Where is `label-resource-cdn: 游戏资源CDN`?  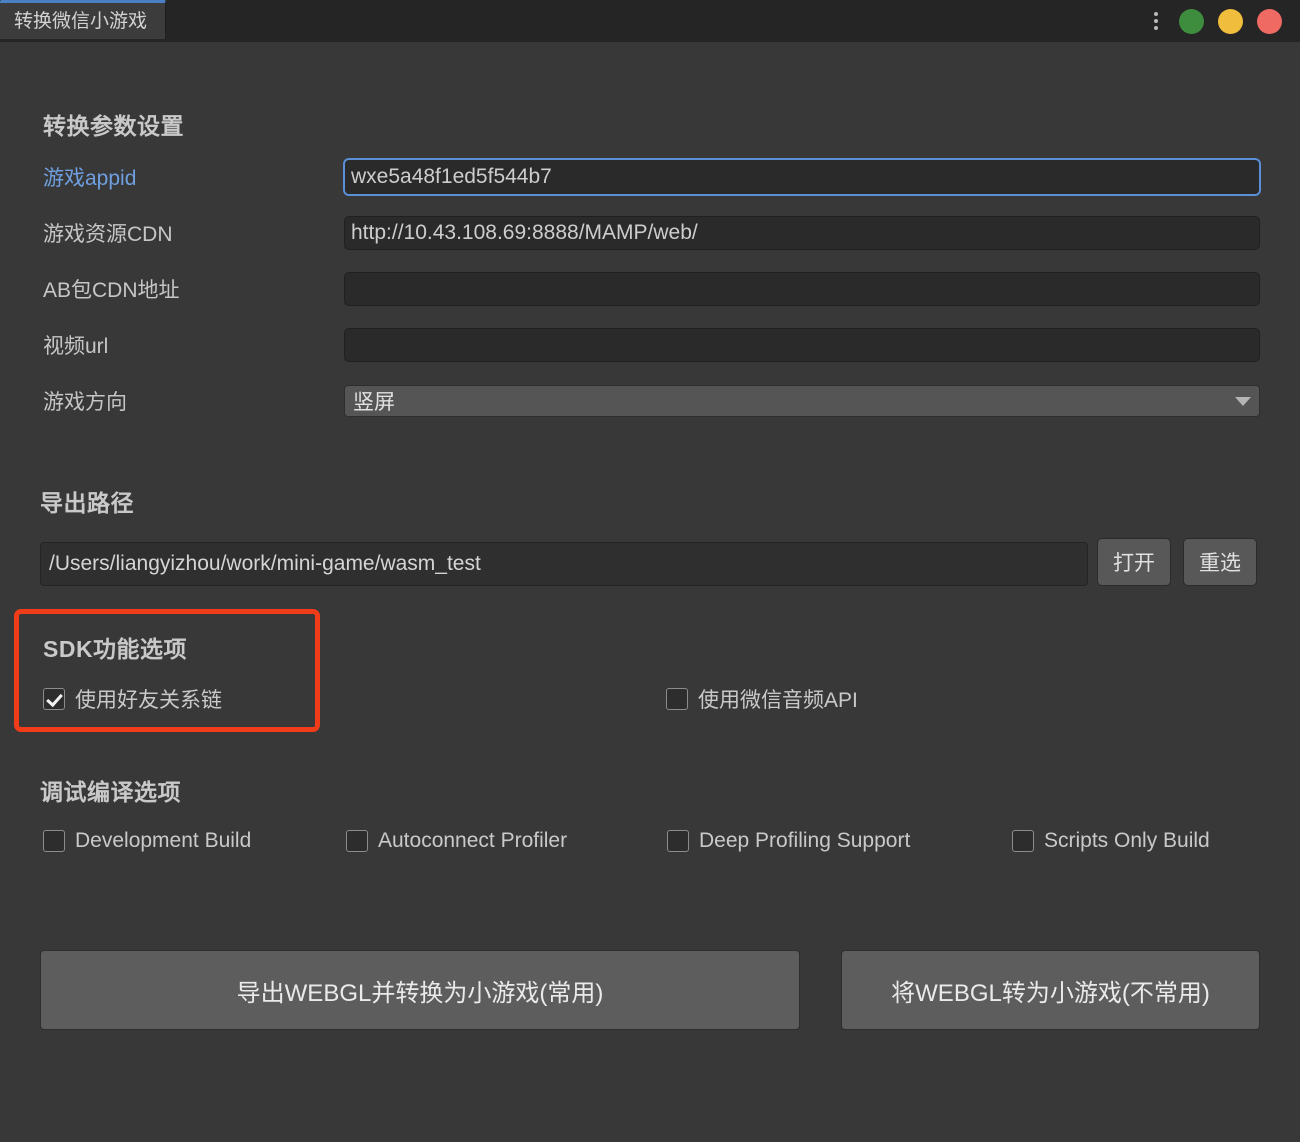
label-resource-cdn: 游戏资源CDN is located at coordinates (108, 234).